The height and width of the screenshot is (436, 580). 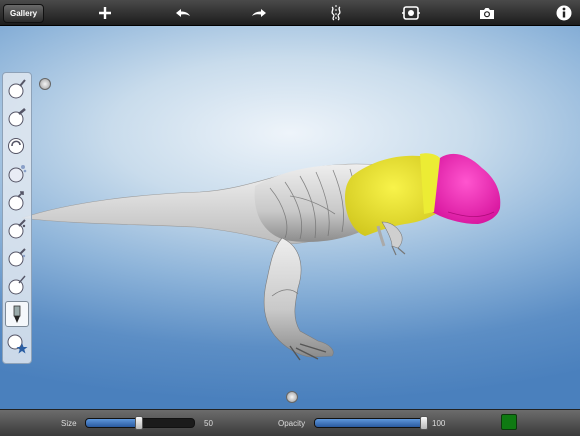 What do you see at coordinates (336, 13) in the screenshot?
I see `symmetry-icon` at bounding box center [336, 13].